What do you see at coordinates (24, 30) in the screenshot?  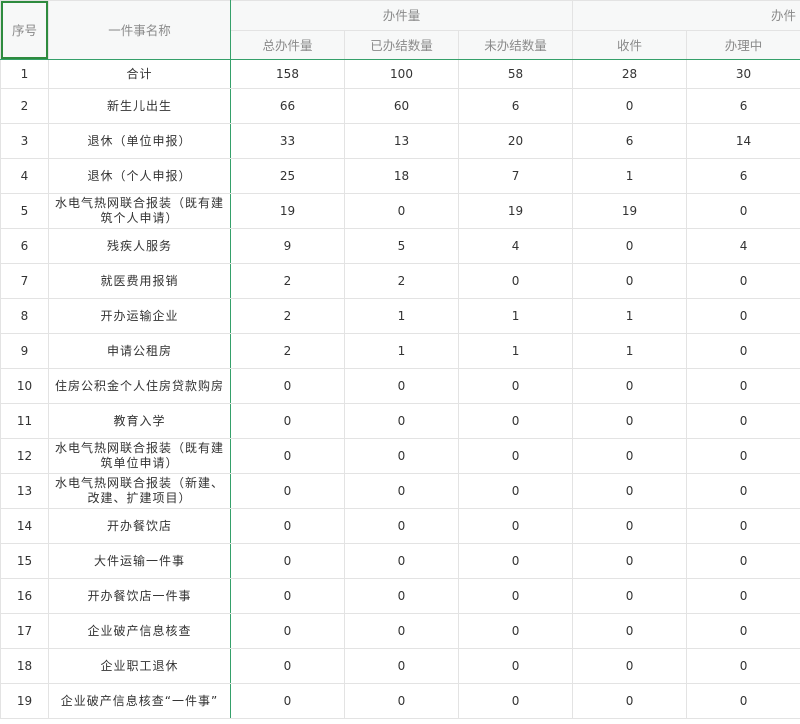 I see `header-seq-cell: 序号` at bounding box center [24, 30].